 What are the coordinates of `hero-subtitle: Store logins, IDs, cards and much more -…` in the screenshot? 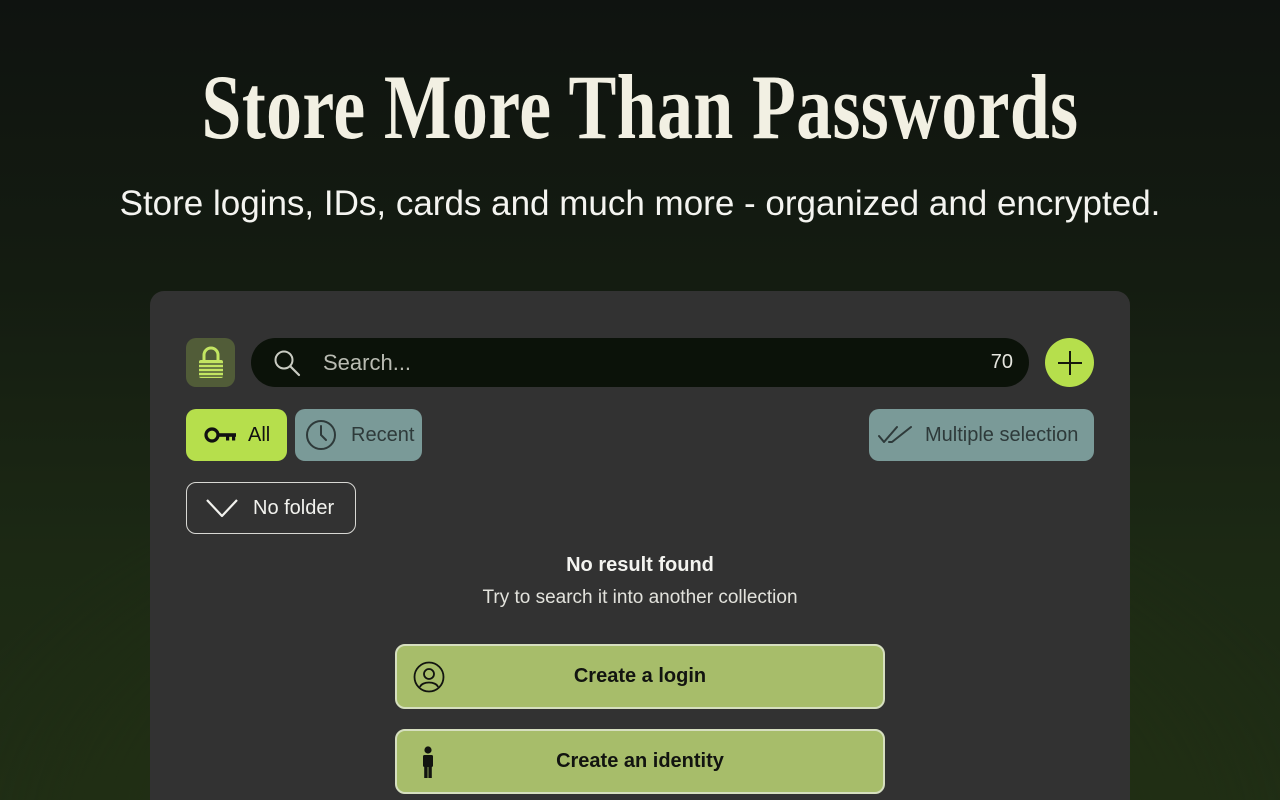 It's located at (640, 203).